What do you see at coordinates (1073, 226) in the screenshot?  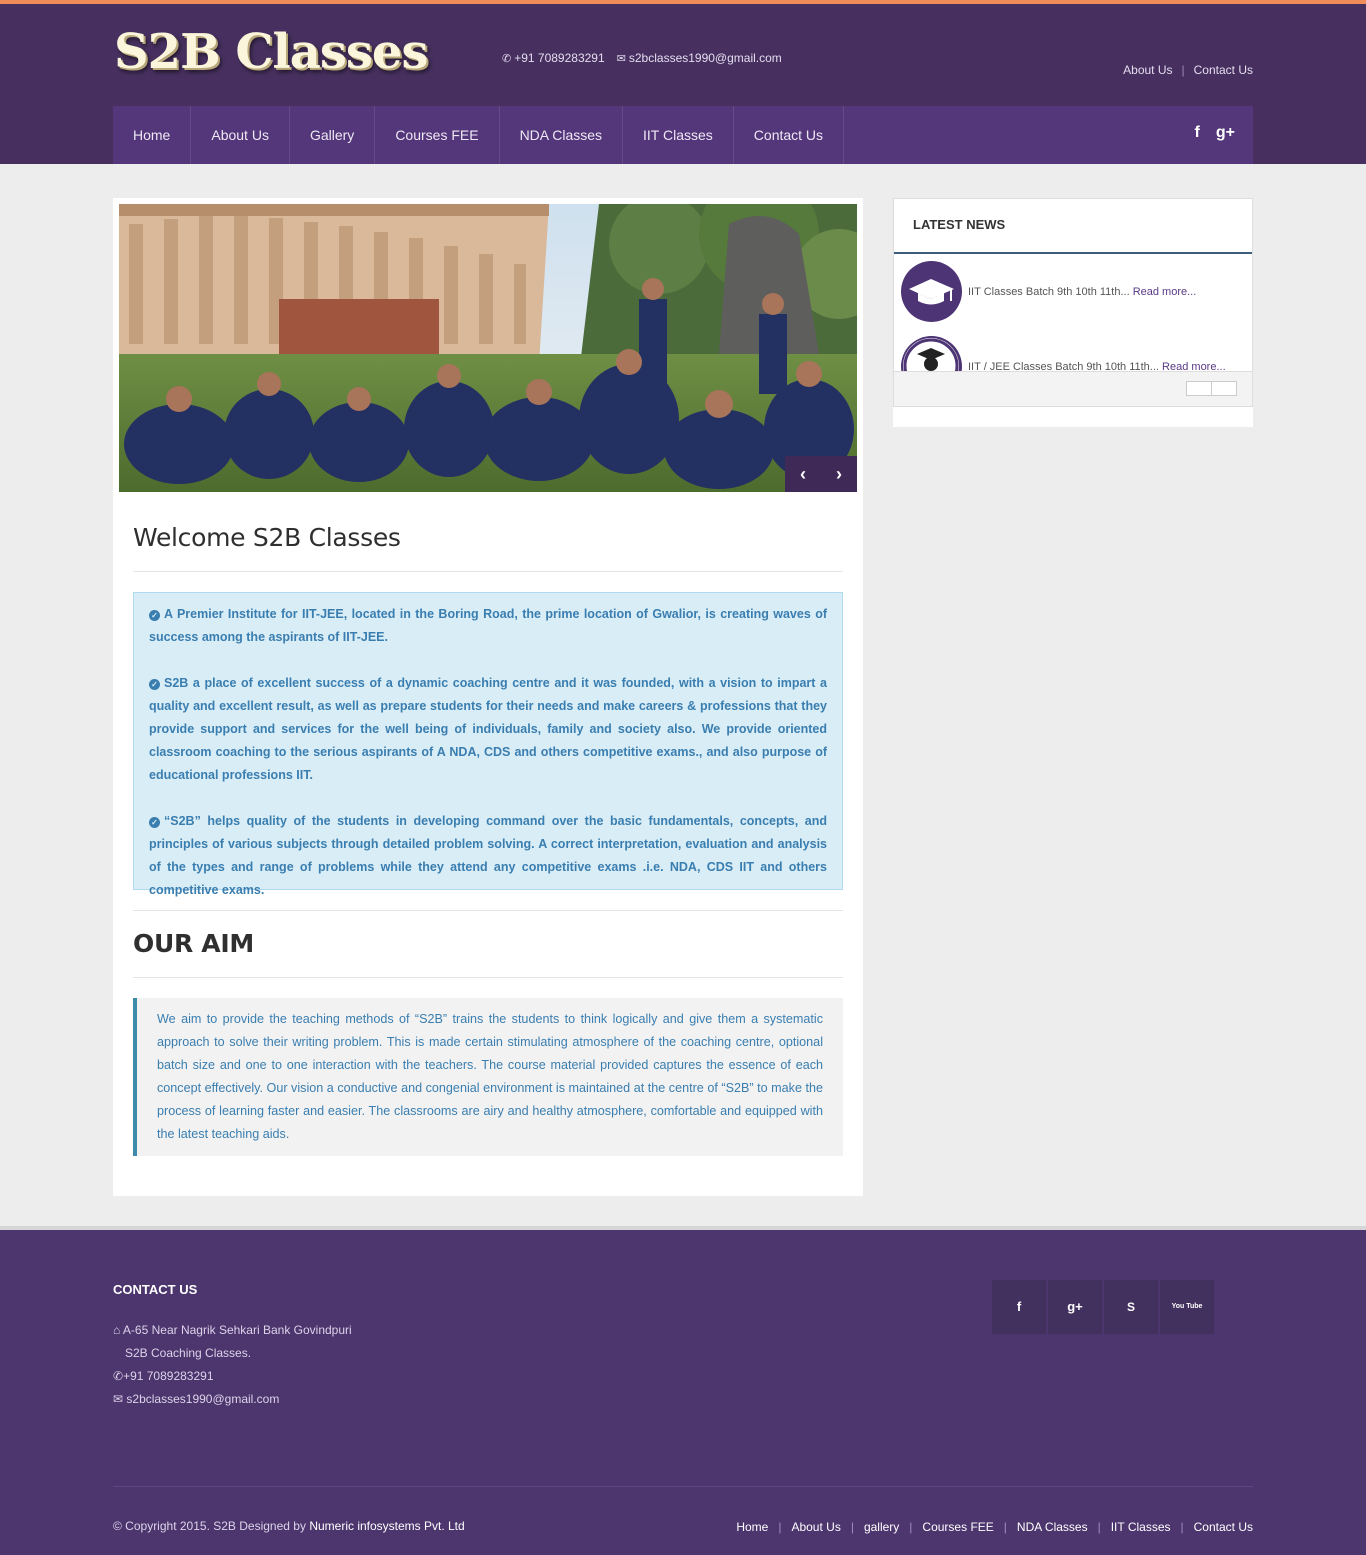 I see `latest-news-title: LATEST NEWS` at bounding box center [1073, 226].